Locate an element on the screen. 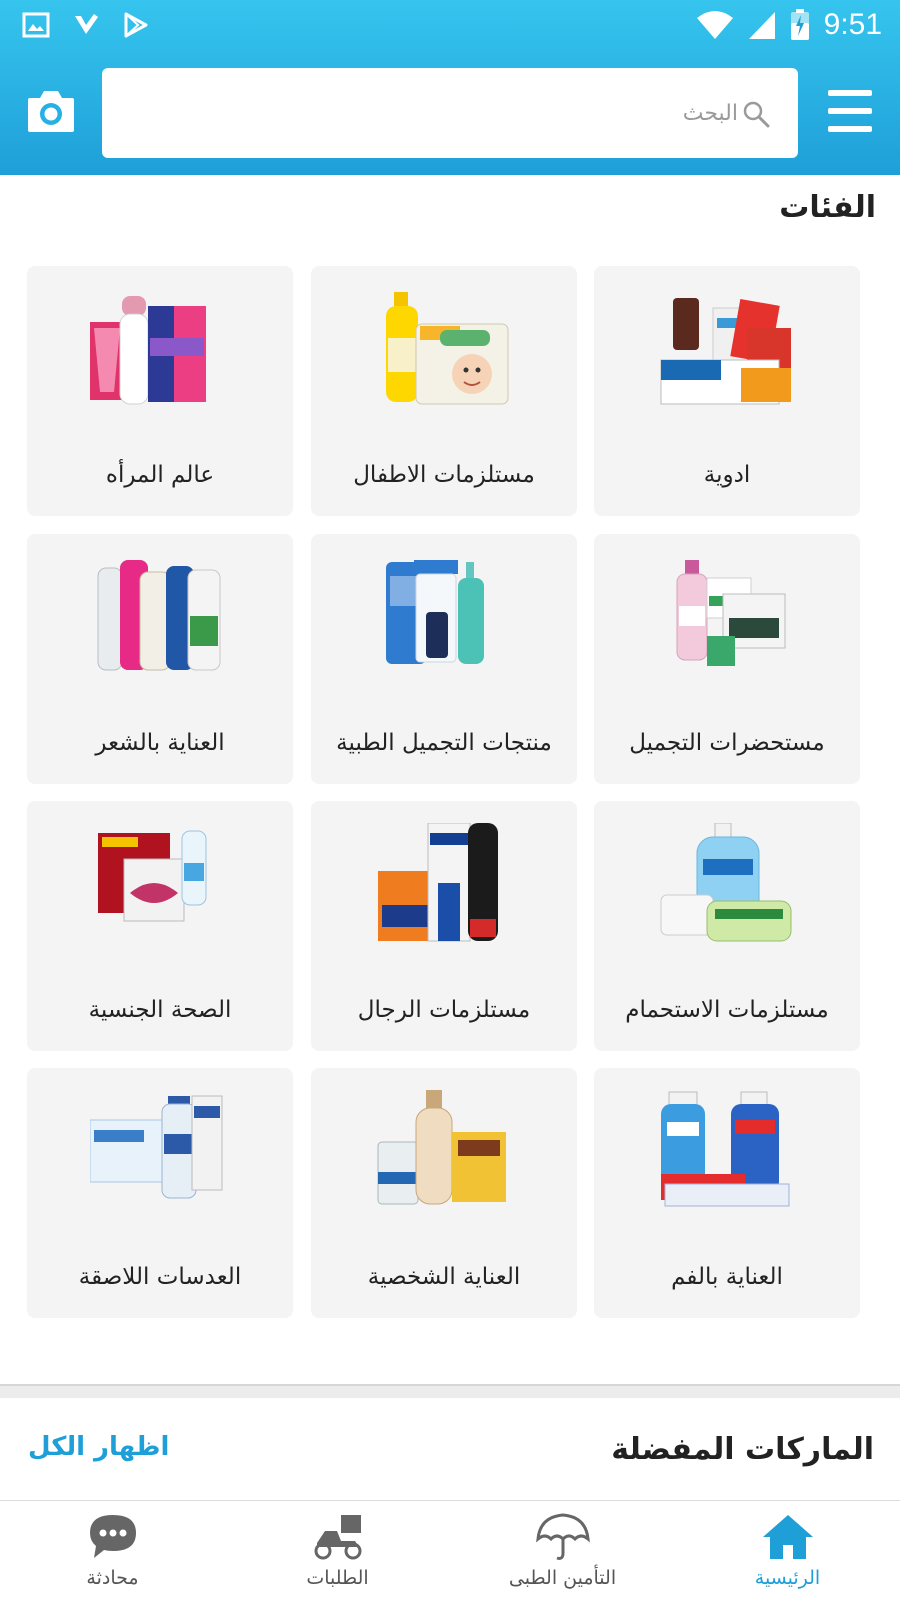  home-icon is located at coordinates (787, 1537).